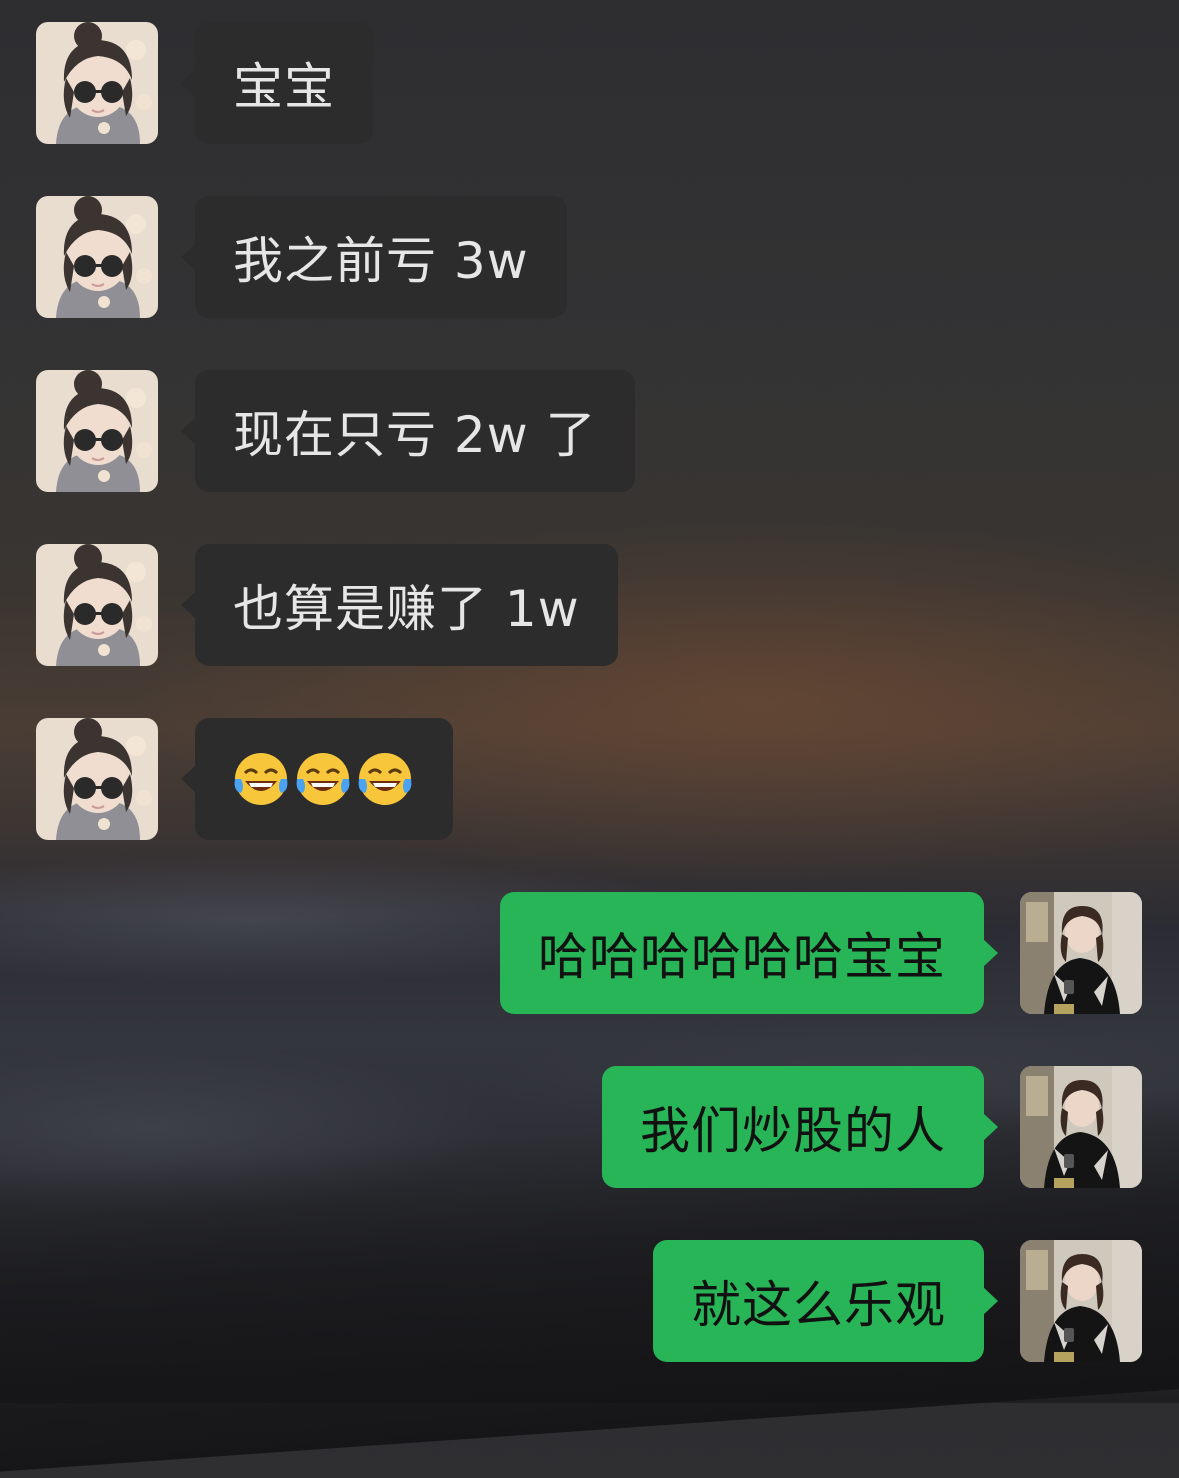 Image resolution: width=1179 pixels, height=1478 pixels. Describe the element at coordinates (284, 87) in the screenshot. I see `message-text: 宝宝` at that location.